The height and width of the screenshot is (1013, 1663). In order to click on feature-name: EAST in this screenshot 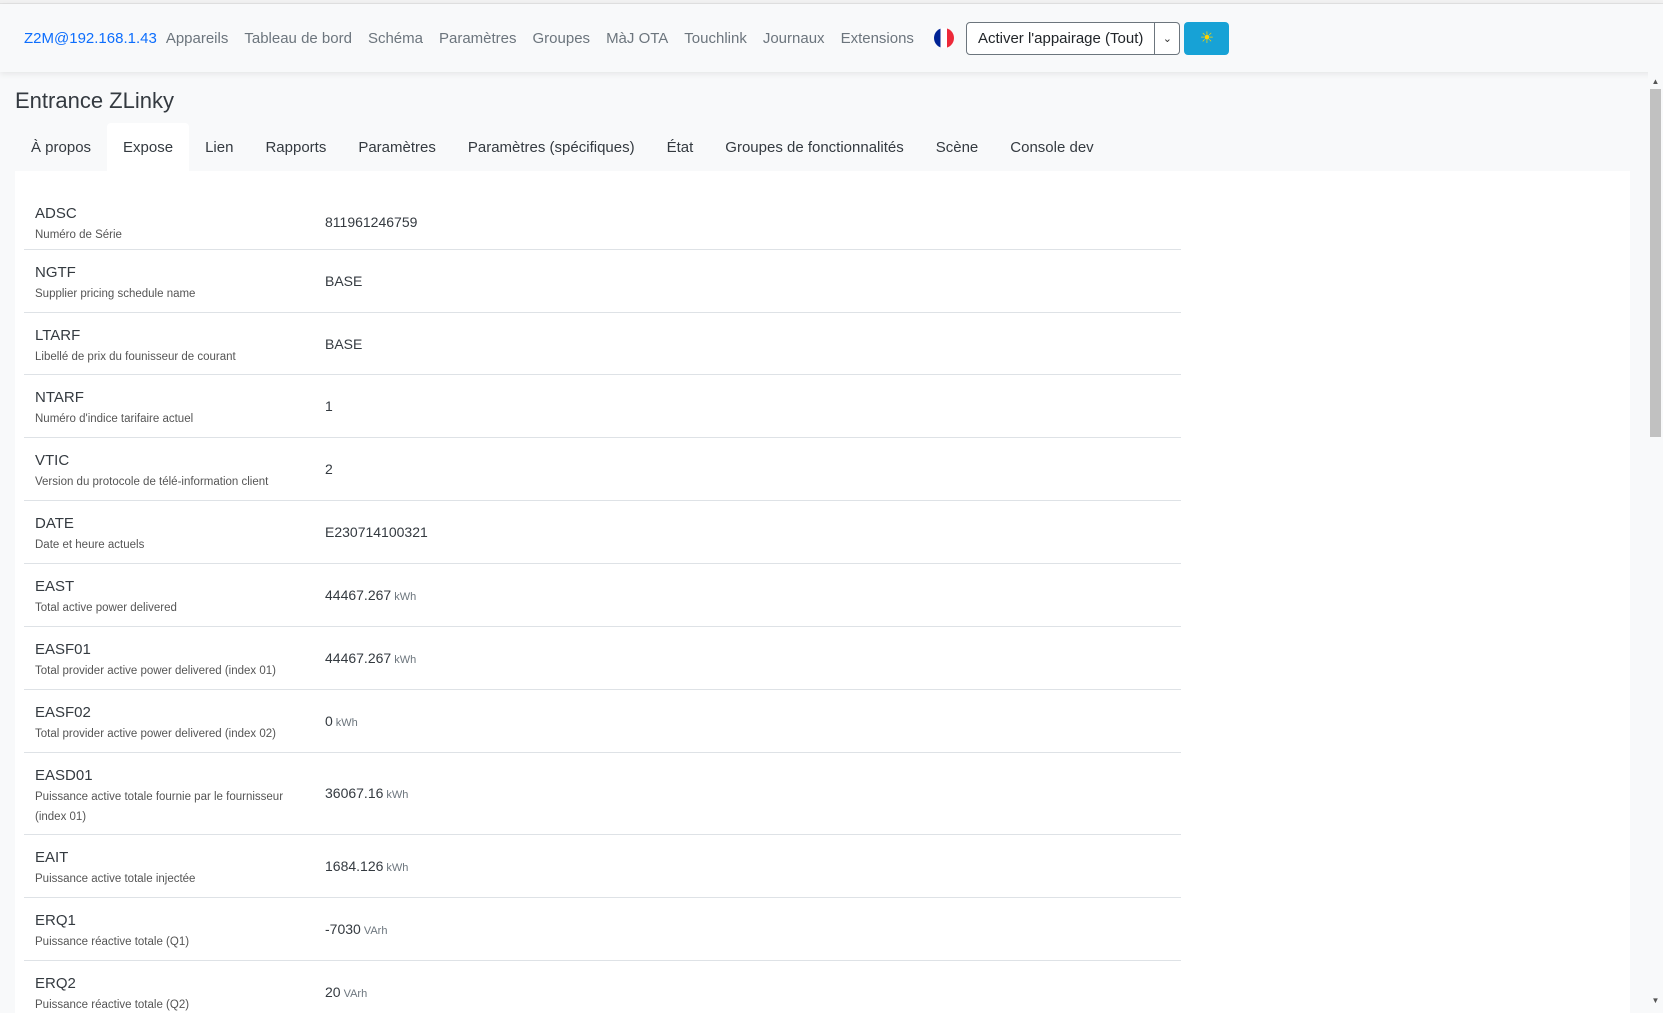, I will do `click(55, 586)`.